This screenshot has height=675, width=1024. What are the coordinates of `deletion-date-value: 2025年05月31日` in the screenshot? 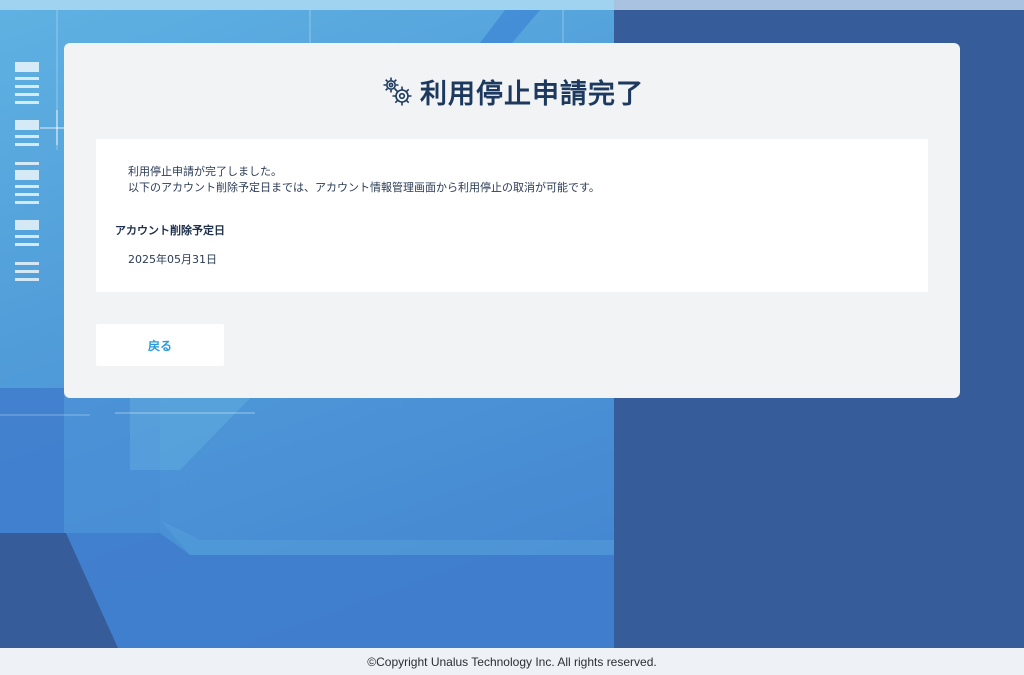 It's located at (172, 259).